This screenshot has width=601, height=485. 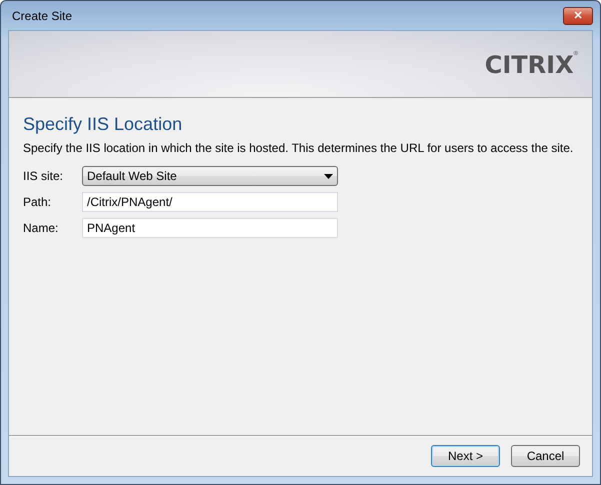 What do you see at coordinates (298, 148) in the screenshot?
I see `page-description: Specify the IIS location in which the site is hosted. This determines the URL for users to access the site.` at bounding box center [298, 148].